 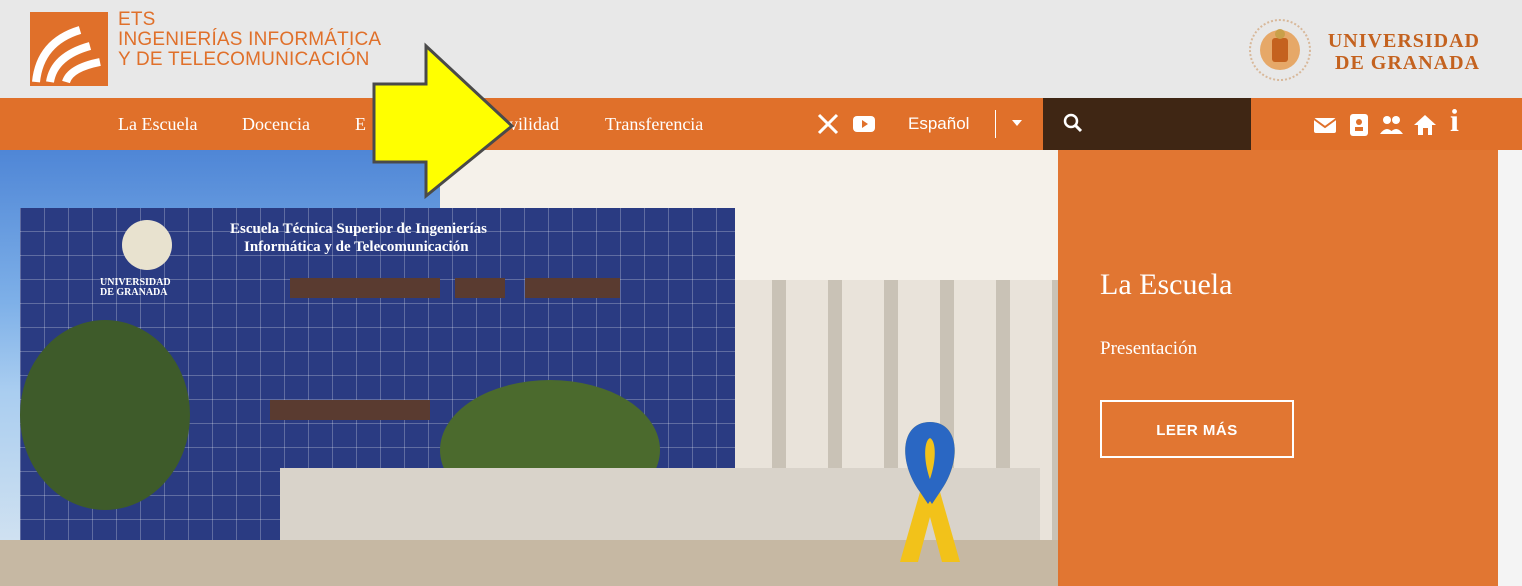 What do you see at coordinates (654, 124) in the screenshot?
I see `nav-item-transferencia: Transferencia` at bounding box center [654, 124].